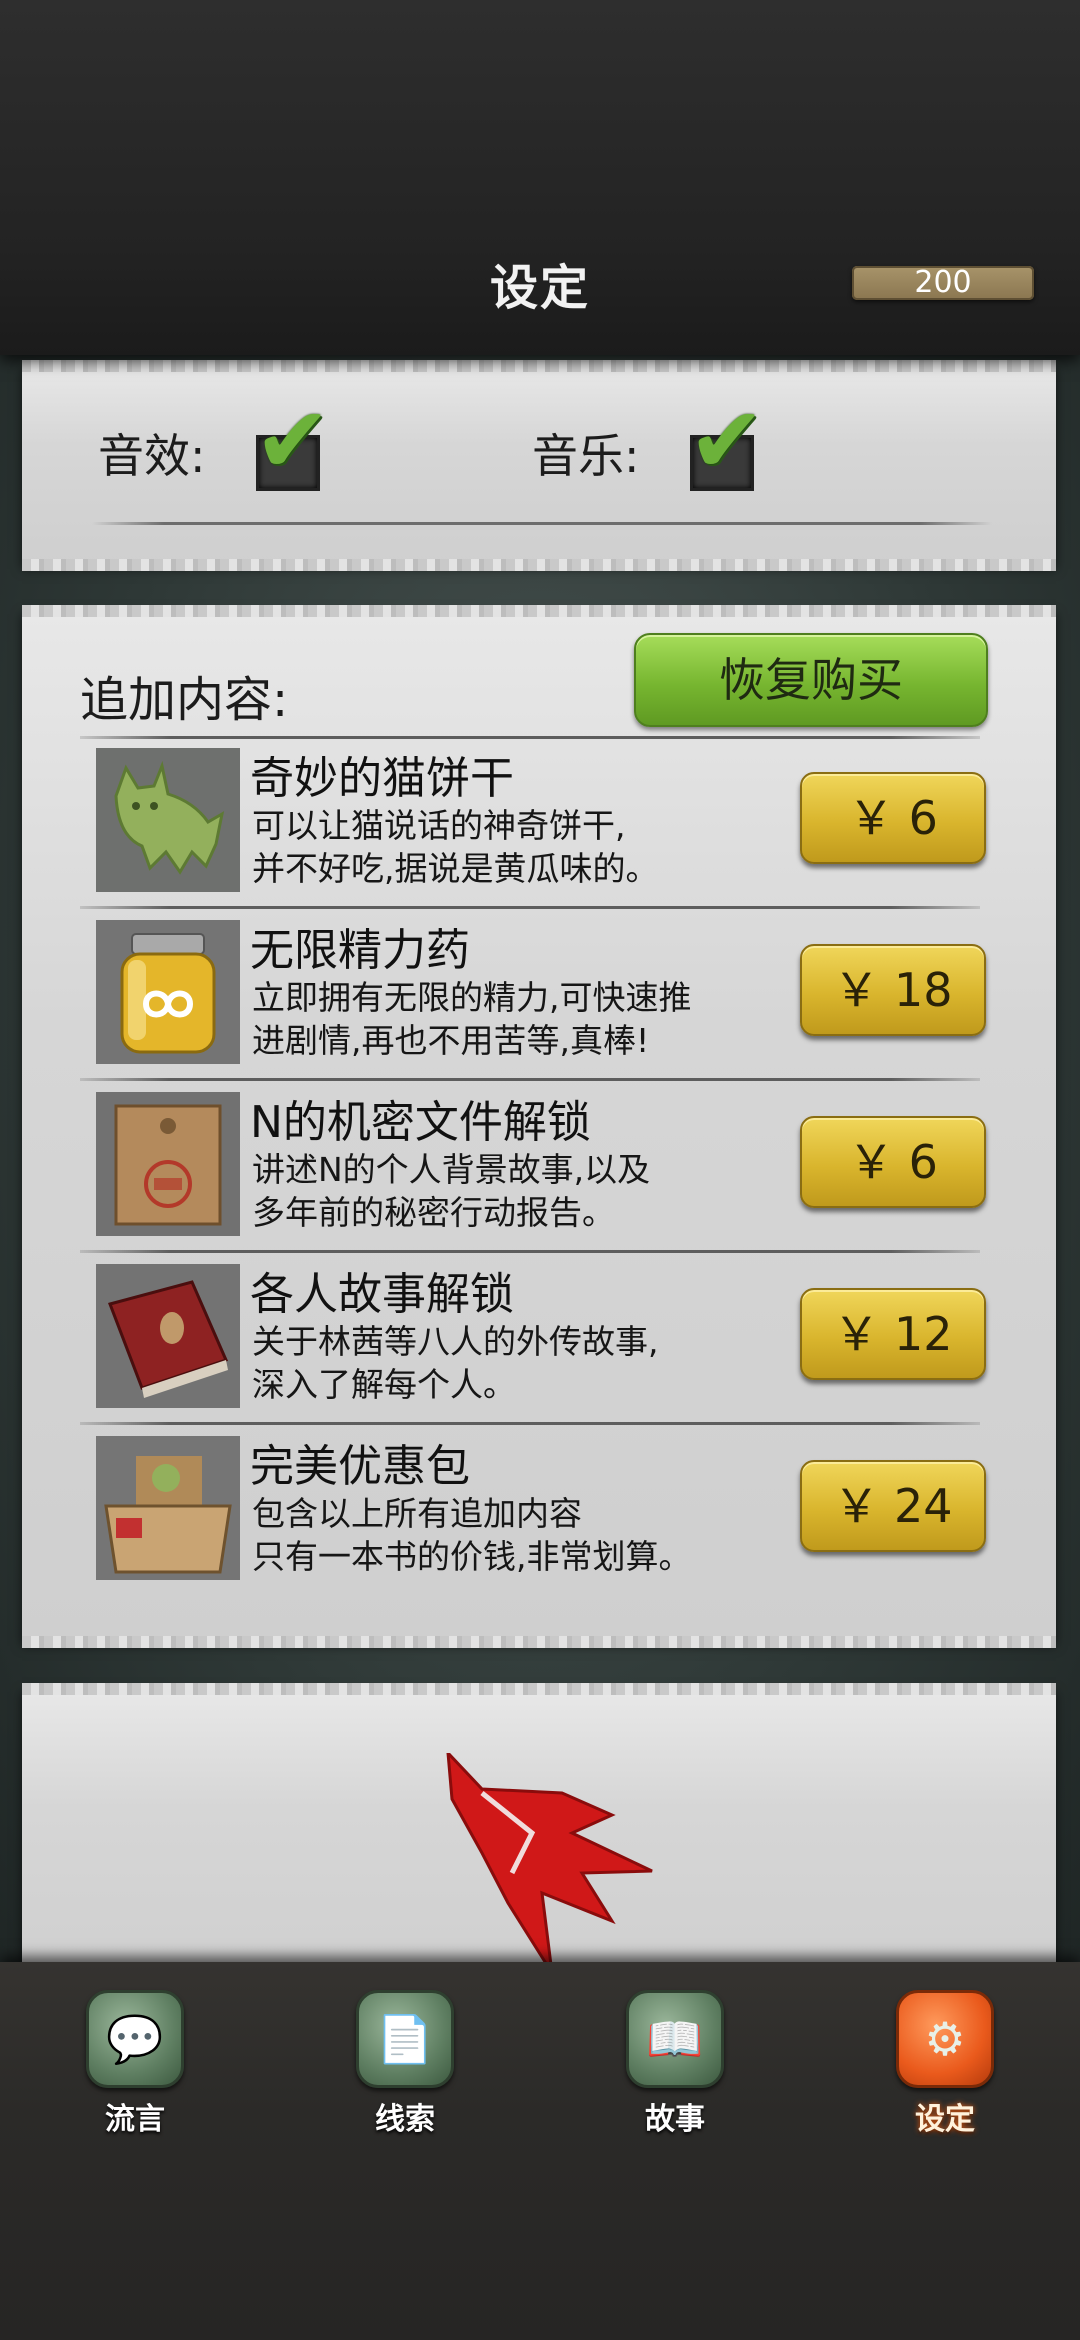  I want to click on item-name: 完美优惠包, so click(360, 1466).